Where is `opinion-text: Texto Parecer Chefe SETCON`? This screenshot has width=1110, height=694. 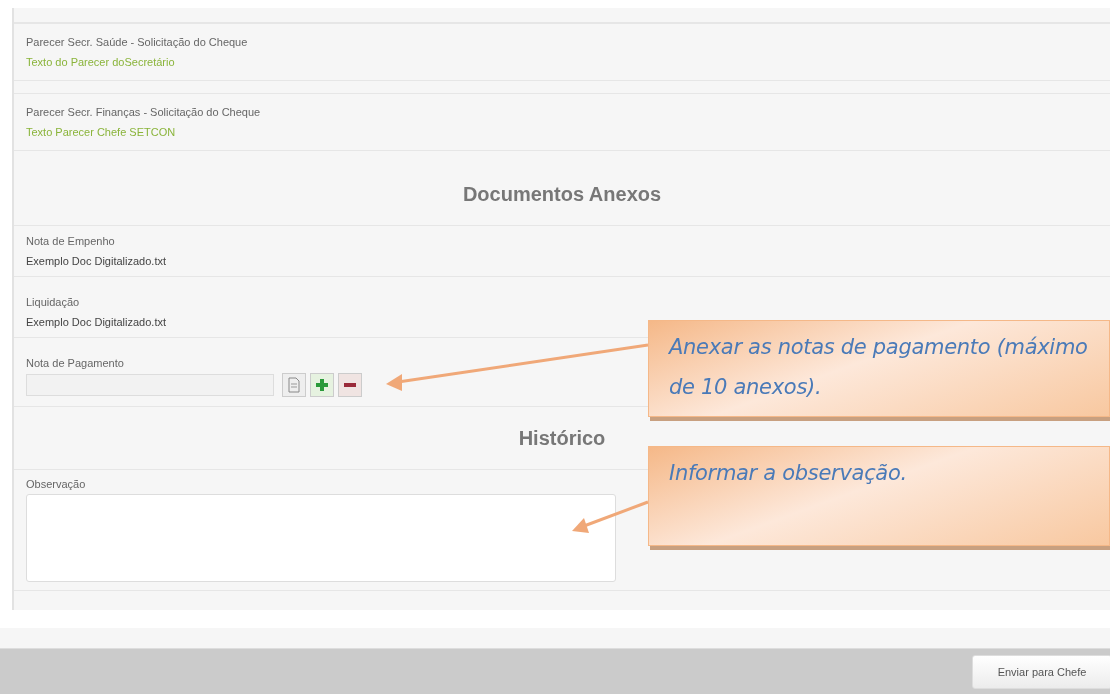
opinion-text: Texto Parecer Chefe SETCON is located at coordinates (101, 132).